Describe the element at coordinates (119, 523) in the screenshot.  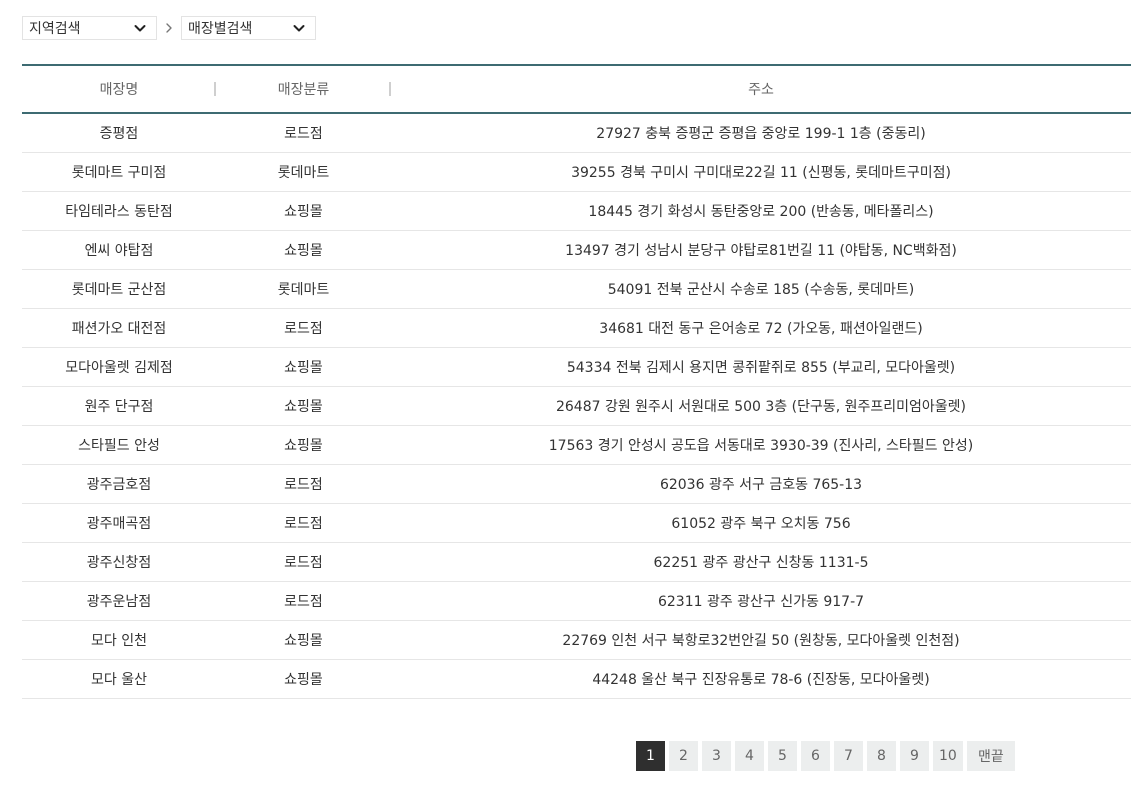
I see `store-name-cell: 광주매곡점` at that location.